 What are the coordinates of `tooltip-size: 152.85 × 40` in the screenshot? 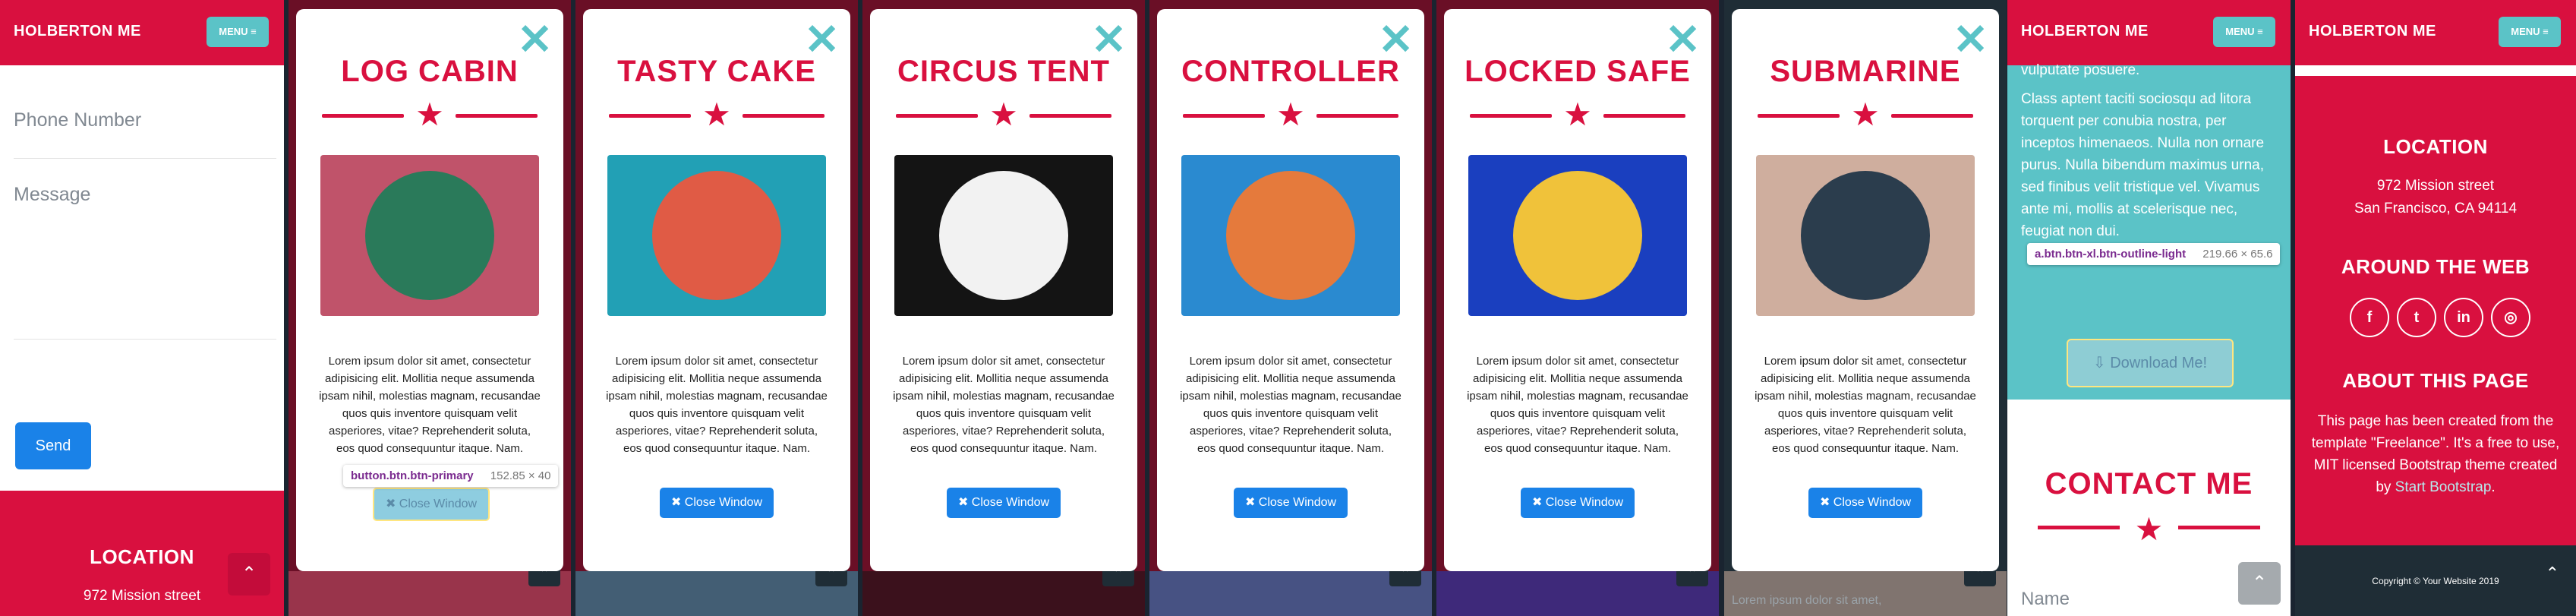 It's located at (520, 475).